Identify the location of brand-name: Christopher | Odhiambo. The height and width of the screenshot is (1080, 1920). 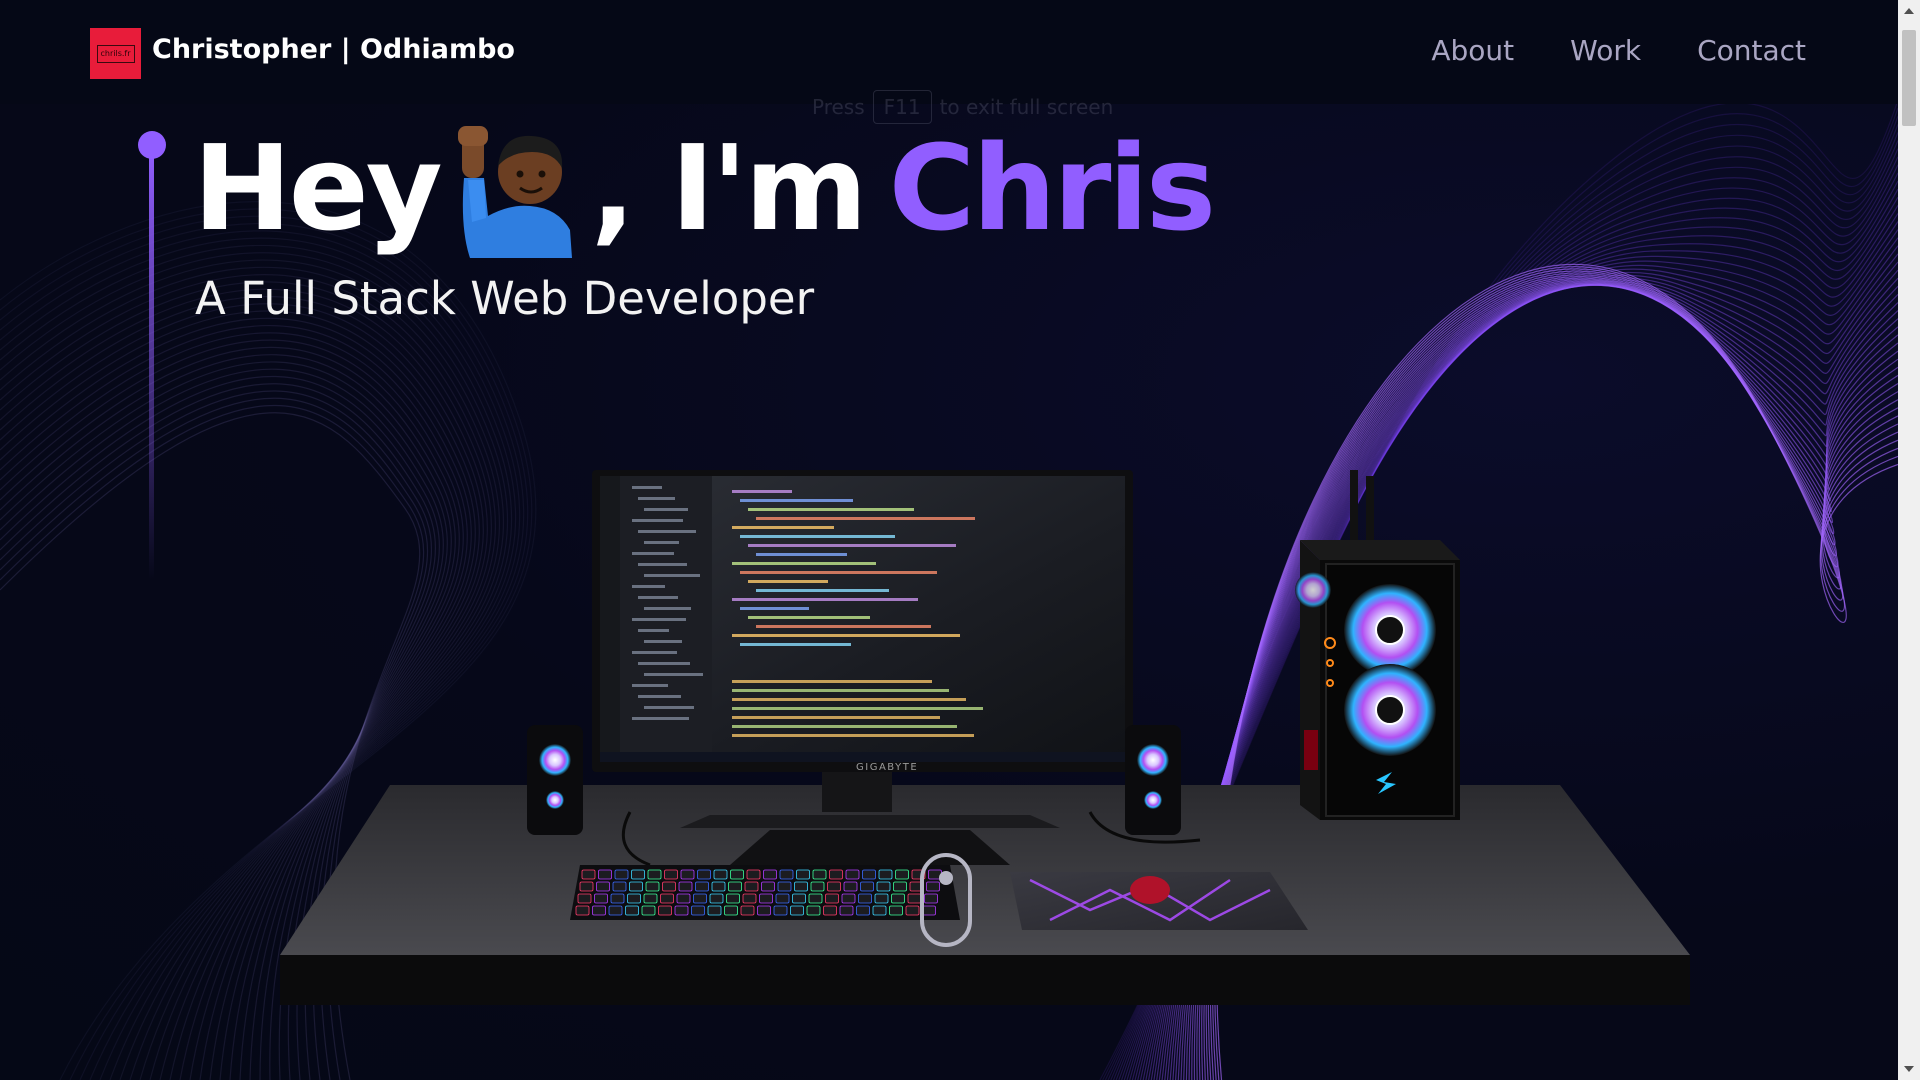
(333, 49).